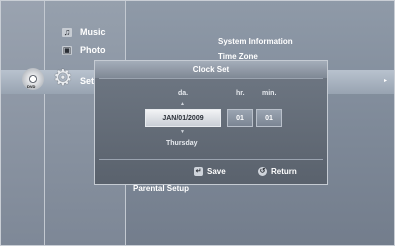 The width and height of the screenshot is (395, 246). I want to click on submenu-item-parental-setup: Parental Setup, so click(161, 188).